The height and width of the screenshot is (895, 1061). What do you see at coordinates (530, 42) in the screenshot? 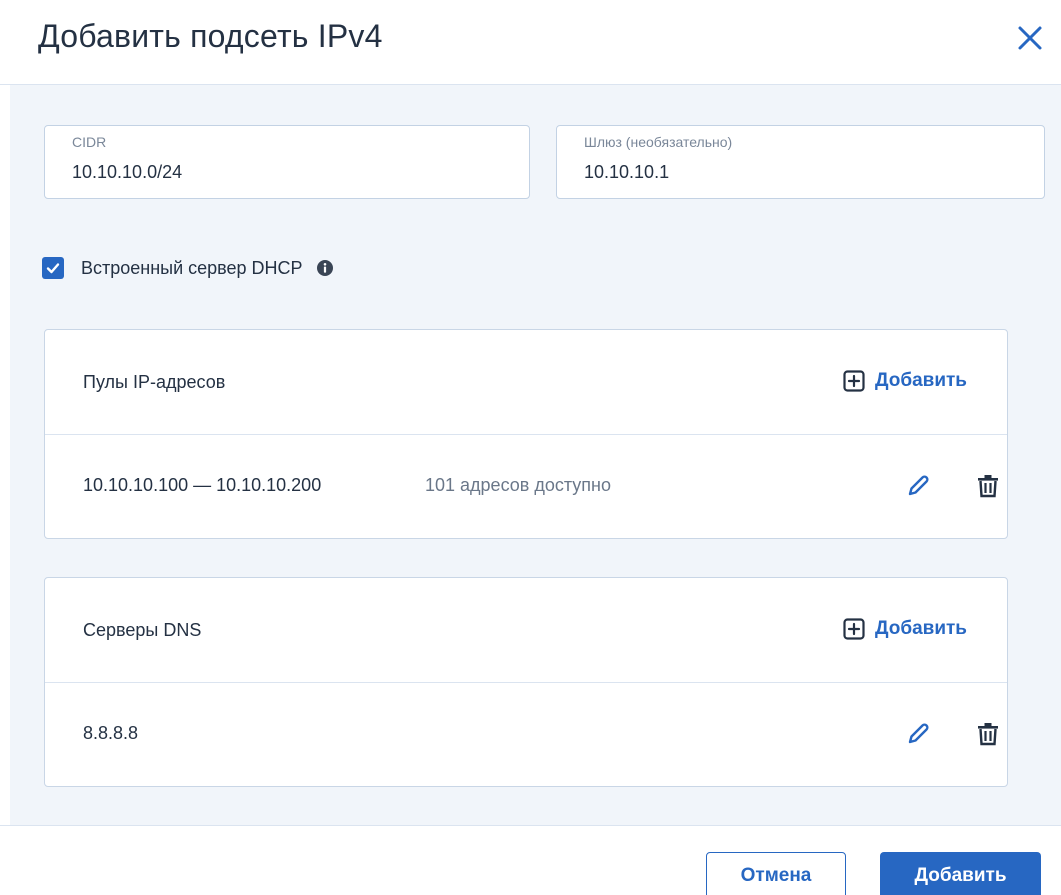
I see `dialog-header: Добавить подсеть IPv4` at bounding box center [530, 42].